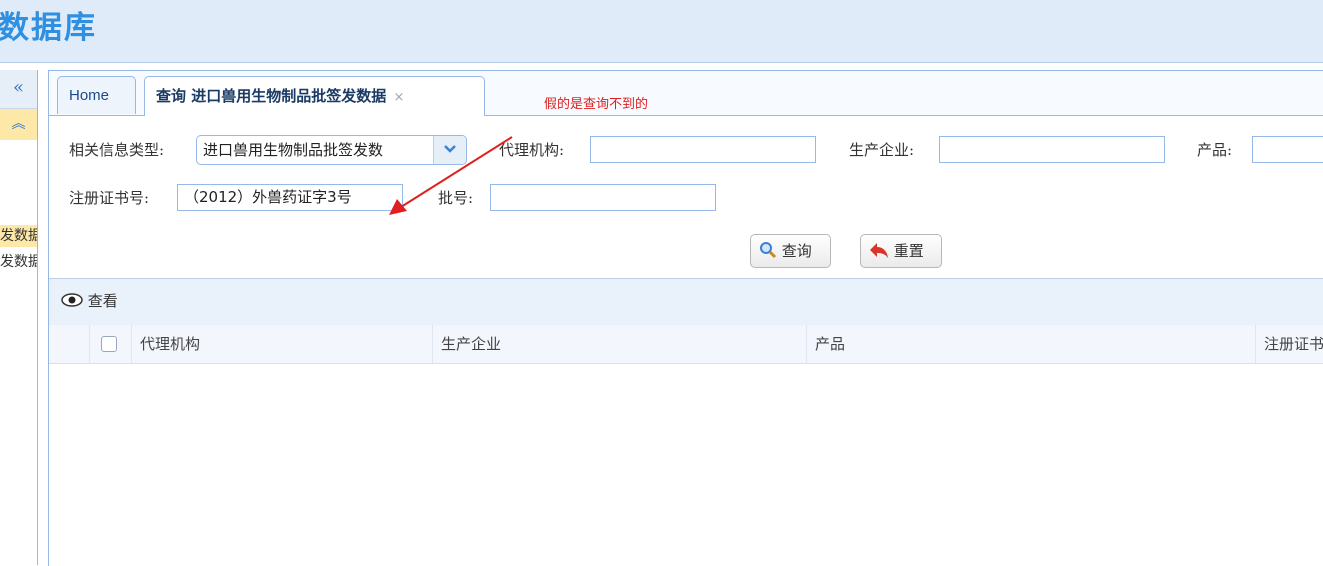  Describe the element at coordinates (770, 251) in the screenshot. I see `search-icon` at that location.